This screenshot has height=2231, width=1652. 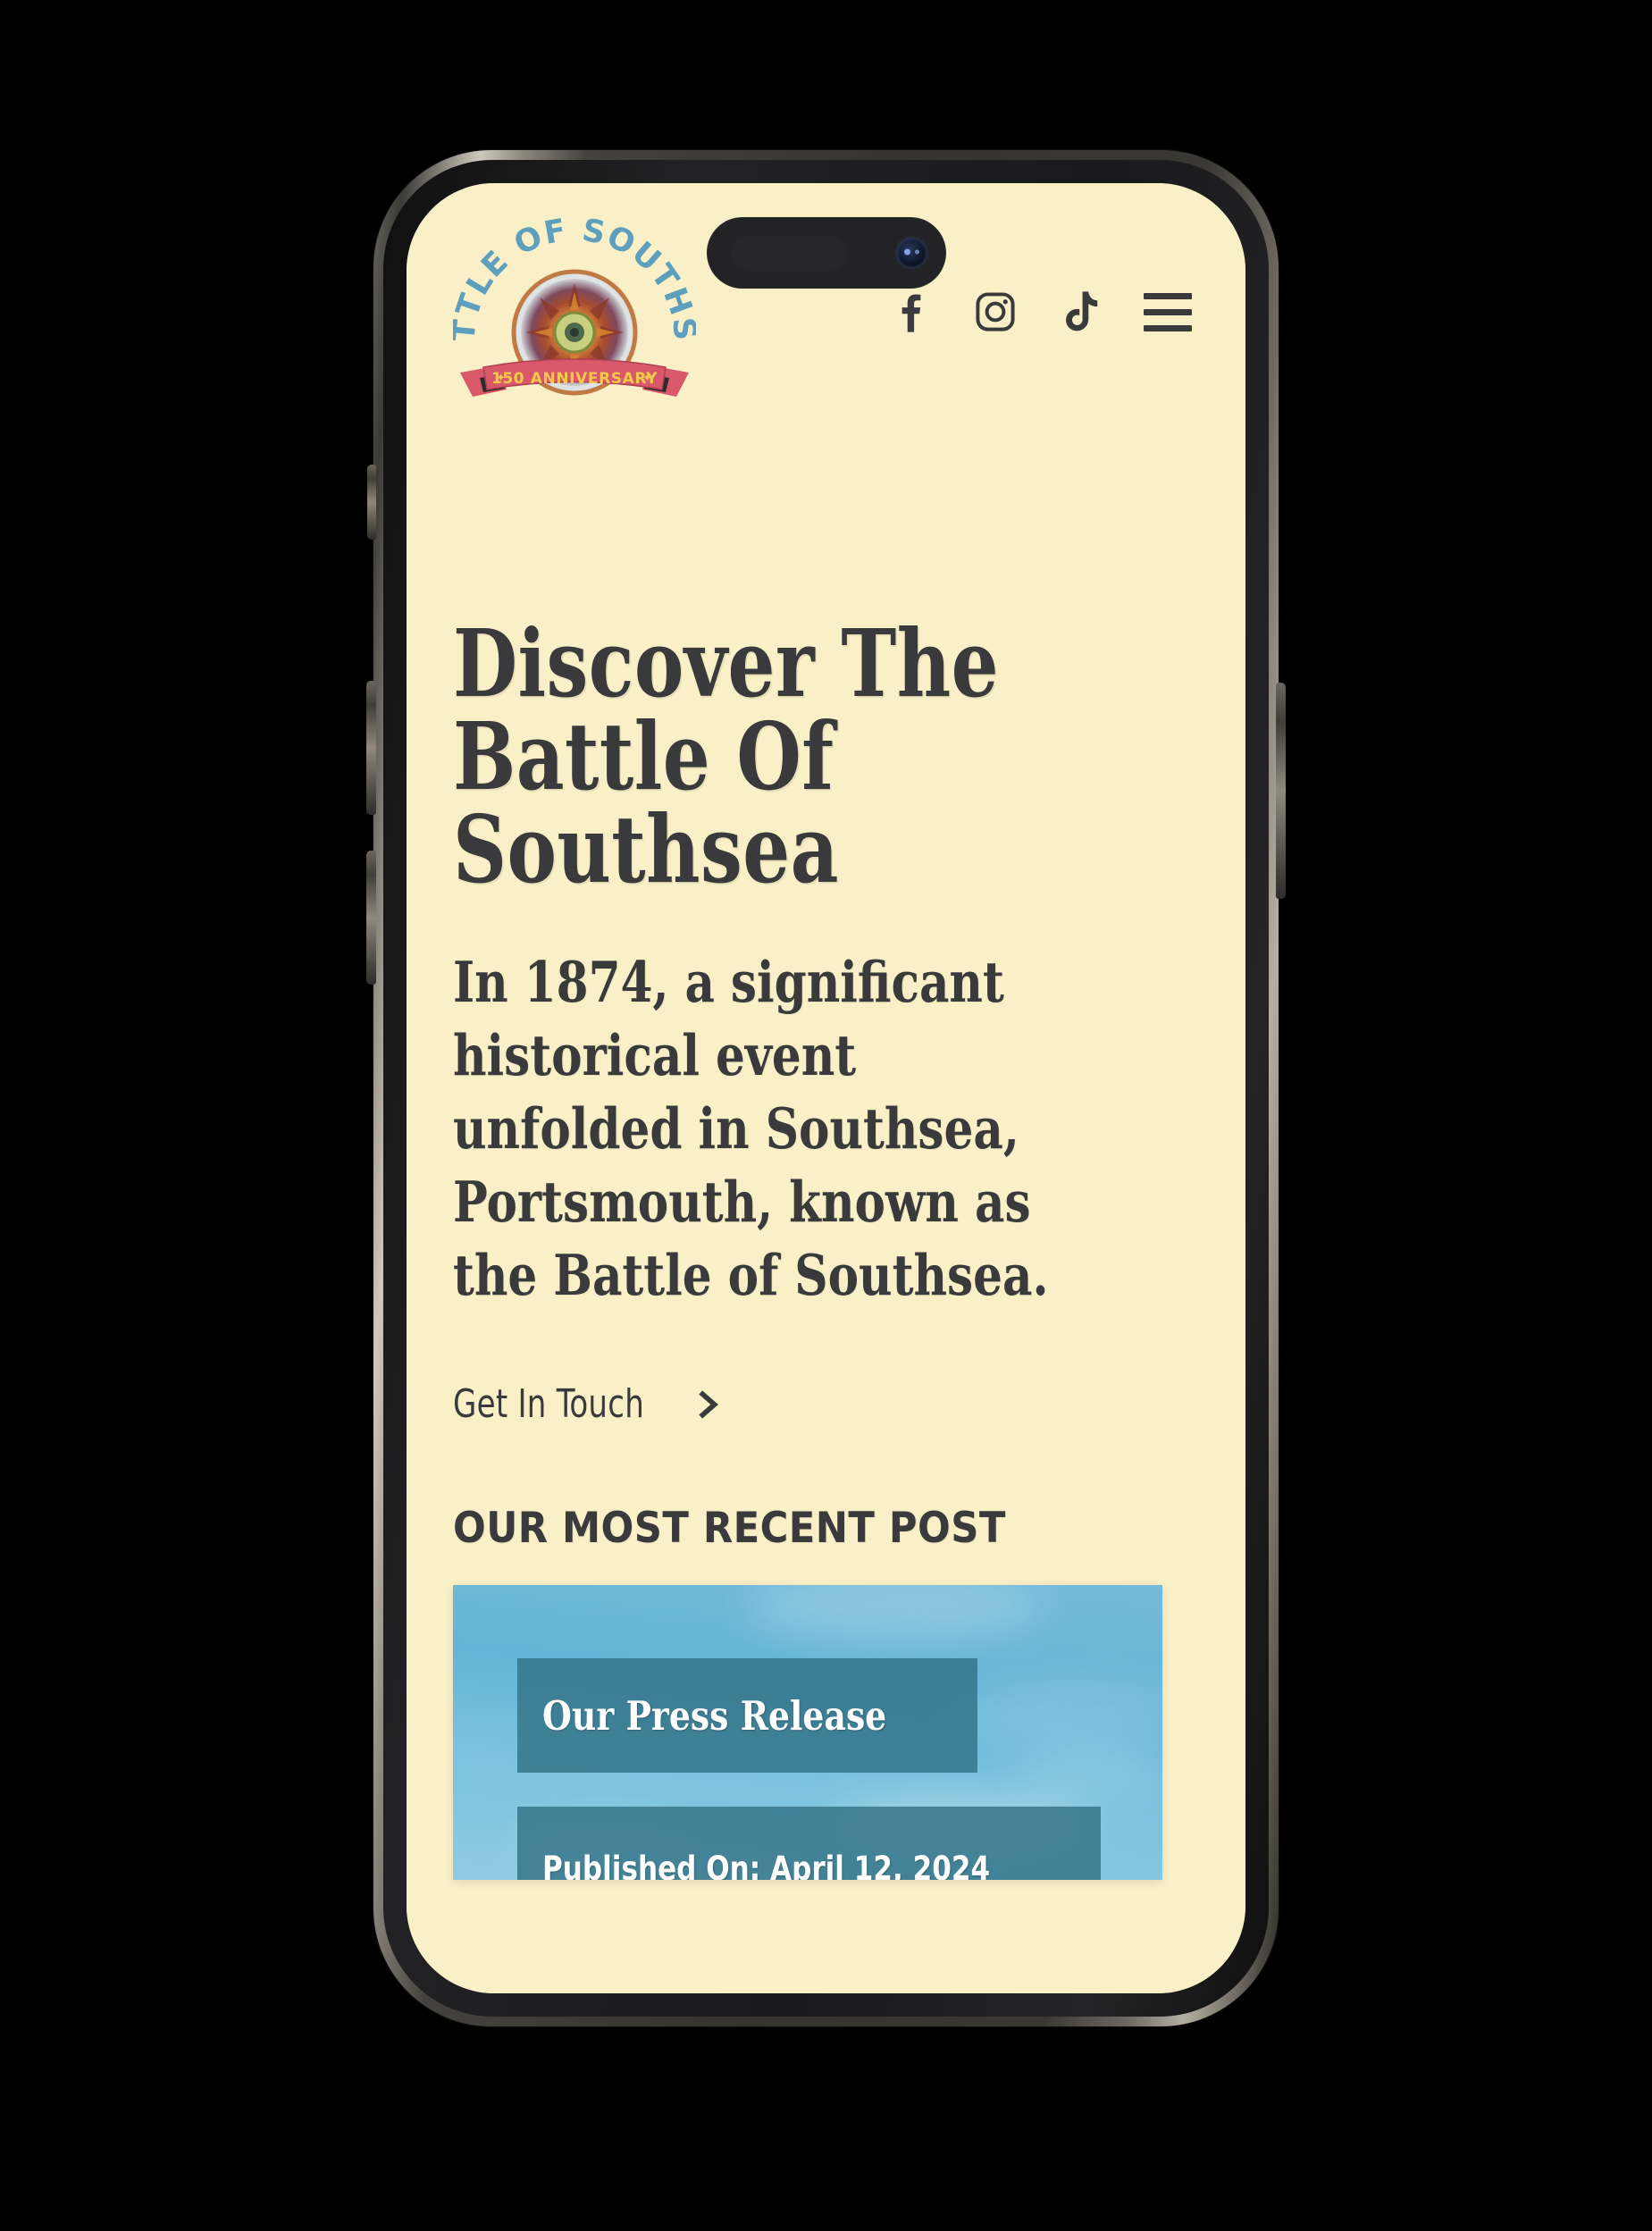 I want to click on front-camera-icon, so click(x=911, y=253).